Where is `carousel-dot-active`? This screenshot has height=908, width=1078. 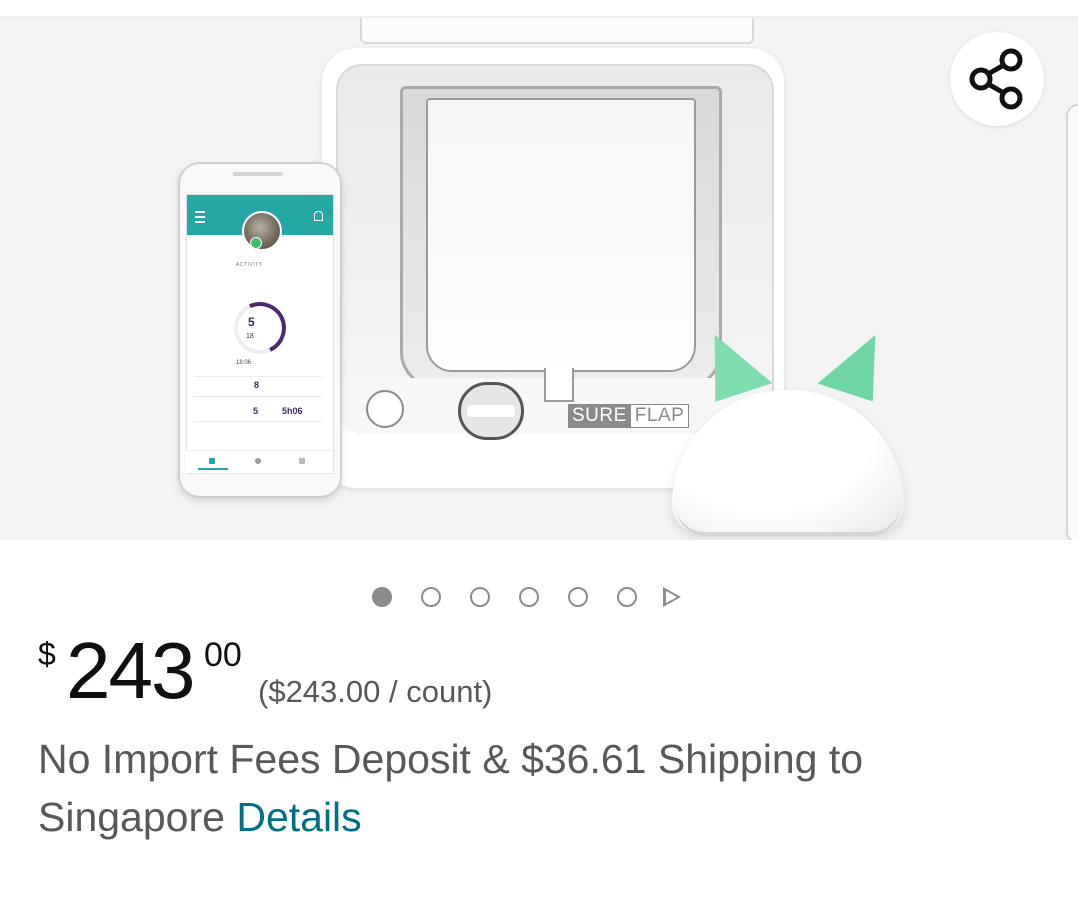 carousel-dot-active is located at coordinates (382, 597).